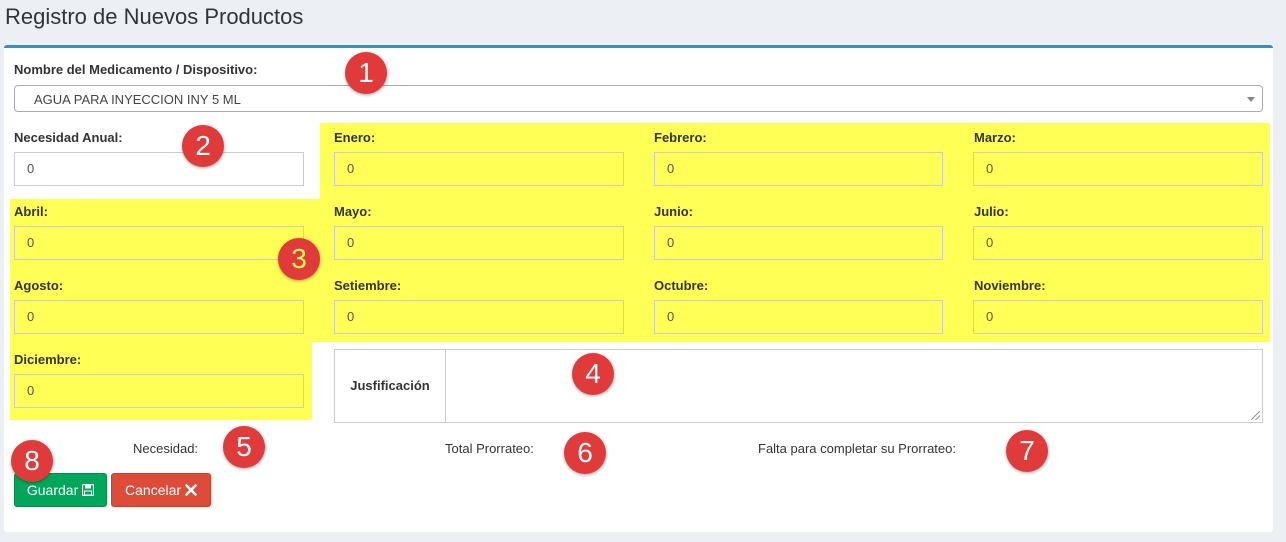  Describe the element at coordinates (1118, 169) in the screenshot. I see `month-input-marzo: 0` at that location.